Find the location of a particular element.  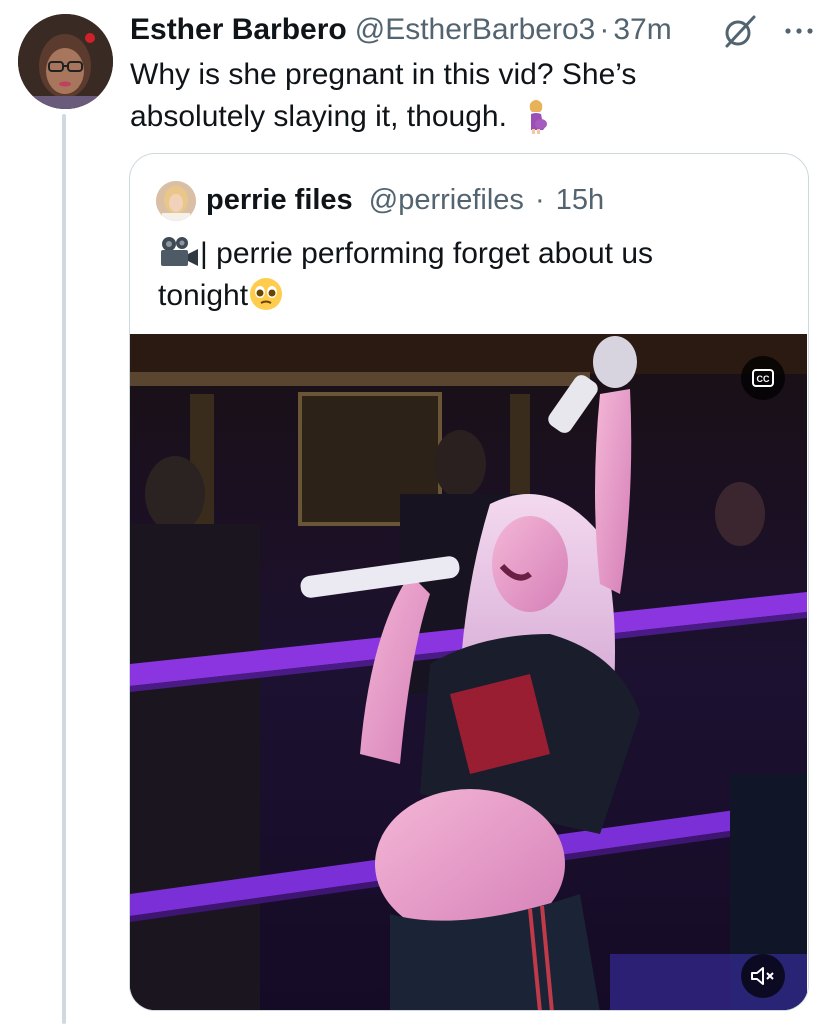

quote-avatar-image is located at coordinates (176, 201).